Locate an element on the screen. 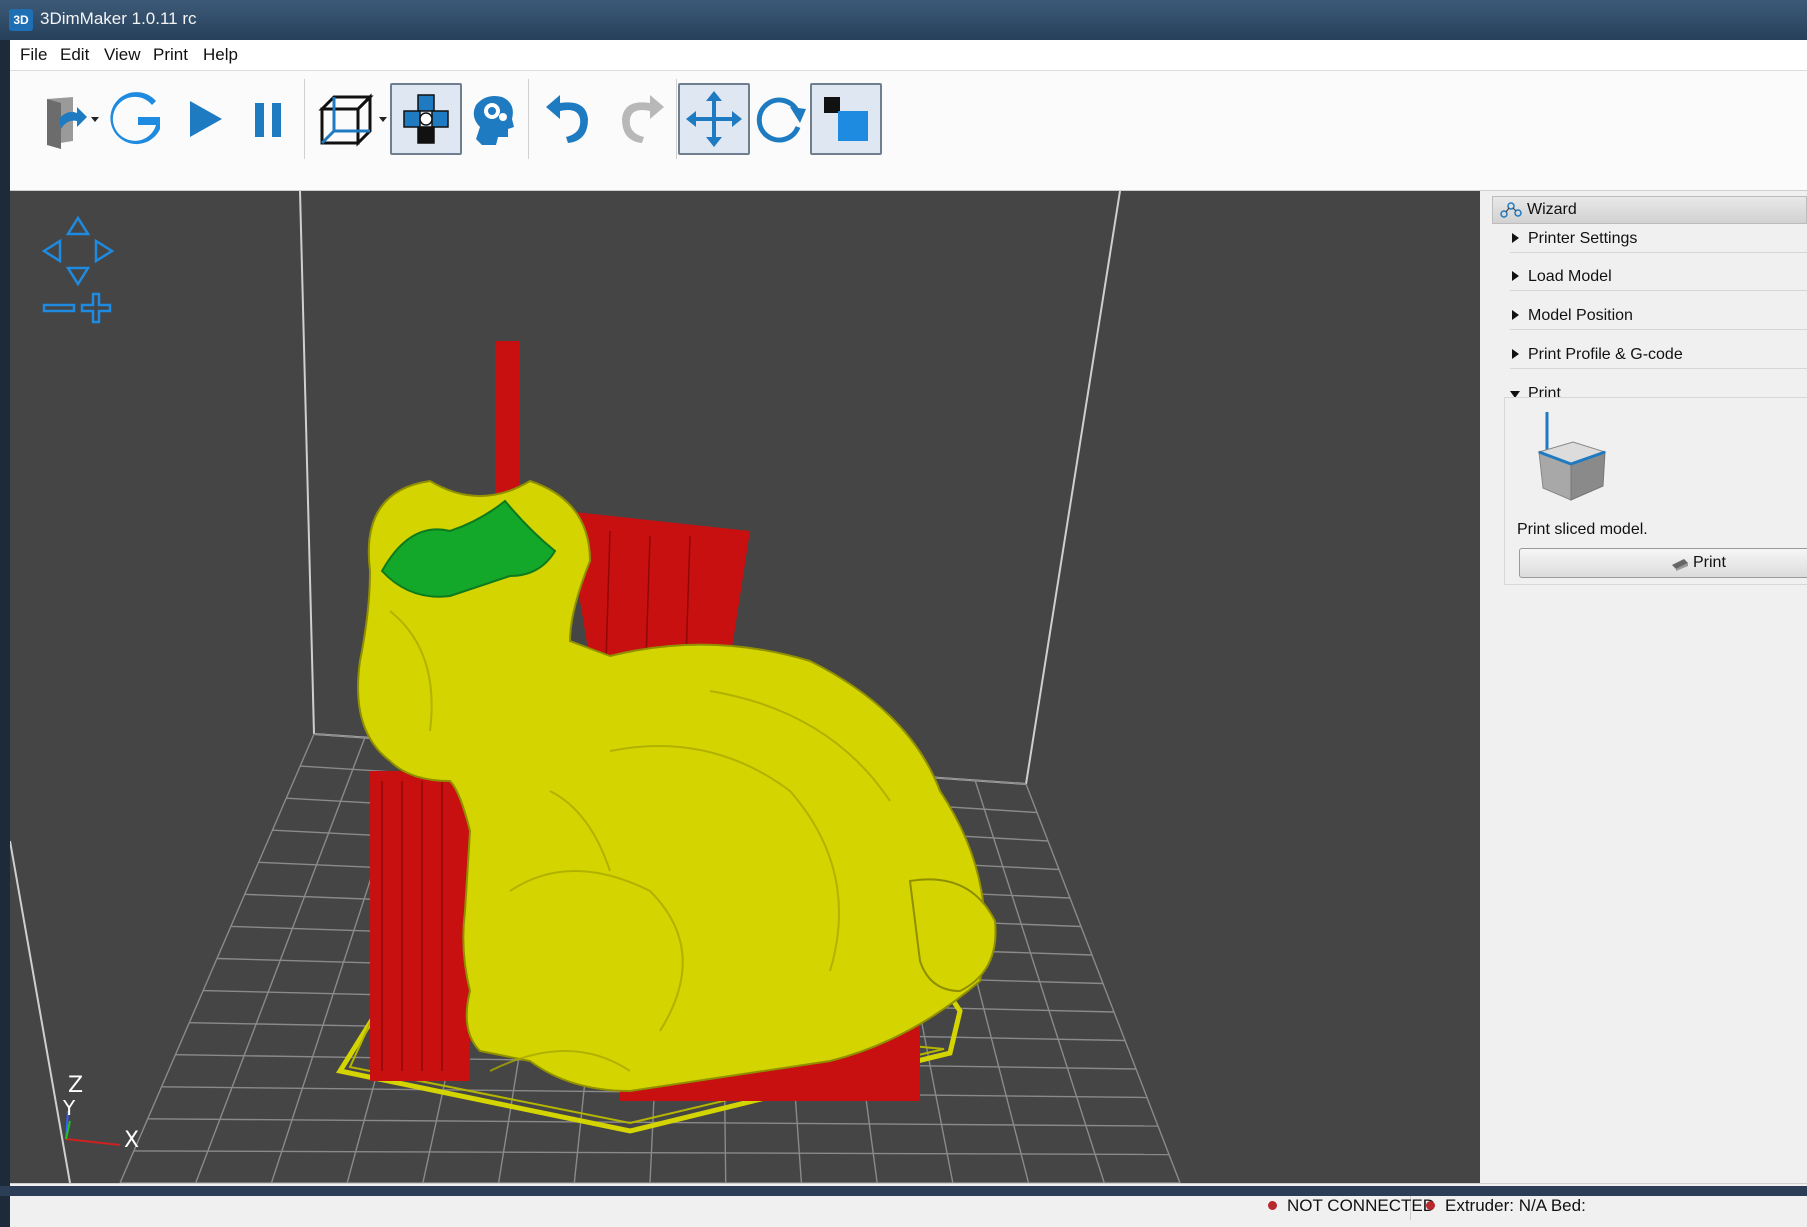 The width and height of the screenshot is (1807, 1227). view-cube-button is located at coordinates (344, 119).